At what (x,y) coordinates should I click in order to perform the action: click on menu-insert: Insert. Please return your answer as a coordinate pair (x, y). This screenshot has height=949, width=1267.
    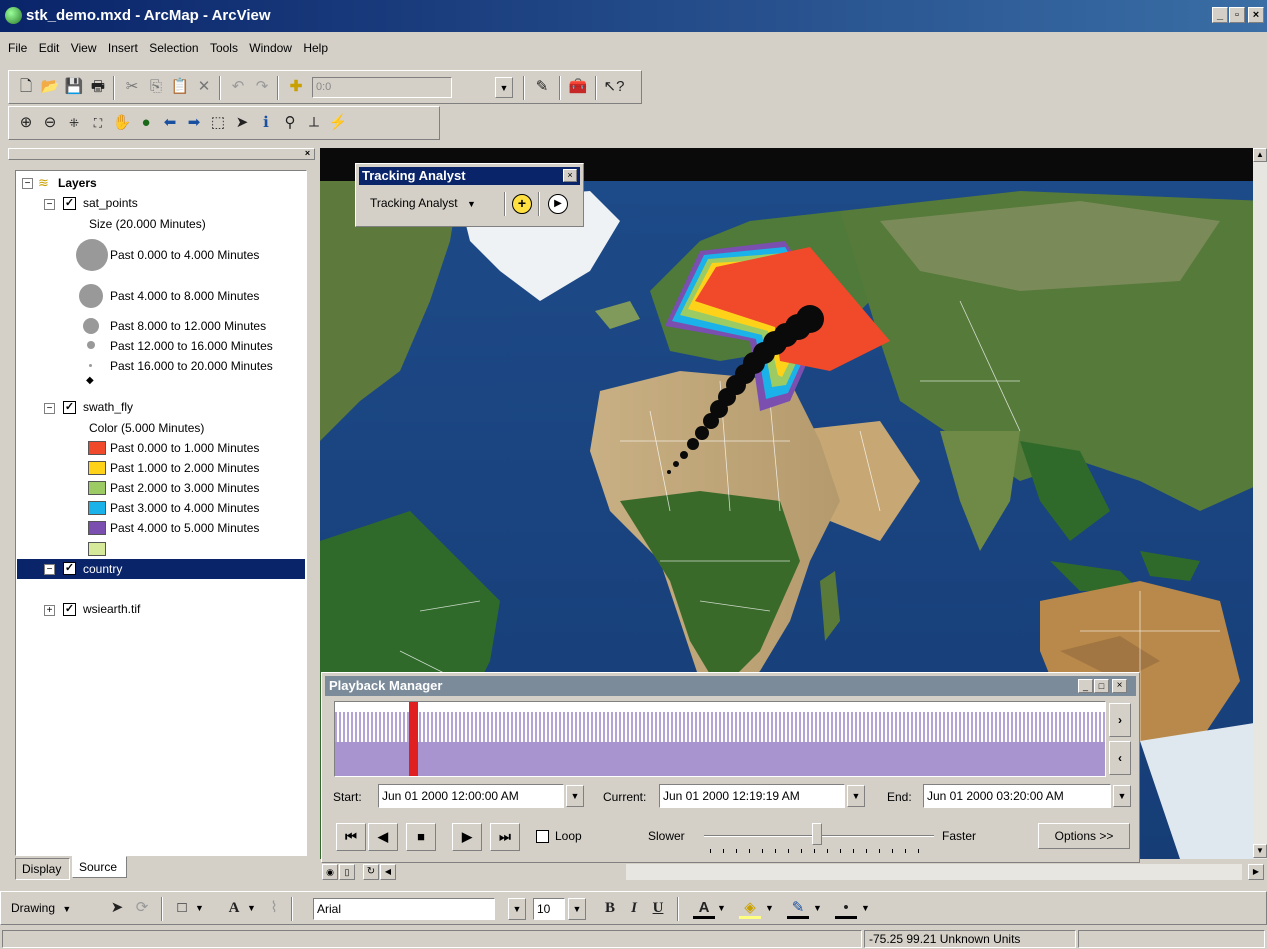
    Looking at the image, I should click on (123, 48).